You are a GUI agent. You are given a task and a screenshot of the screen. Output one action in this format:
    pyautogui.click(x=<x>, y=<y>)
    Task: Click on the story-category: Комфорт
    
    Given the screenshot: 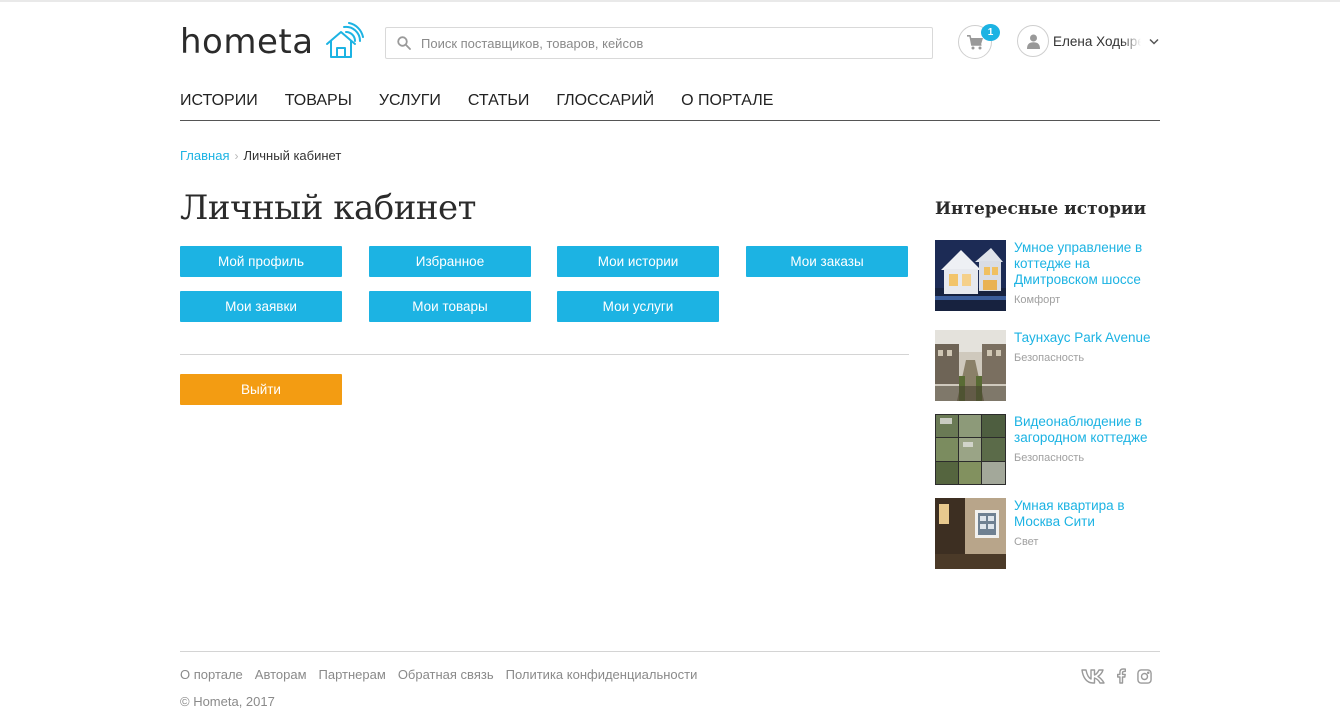 What is the action you would take?
    pyautogui.click(x=1037, y=300)
    